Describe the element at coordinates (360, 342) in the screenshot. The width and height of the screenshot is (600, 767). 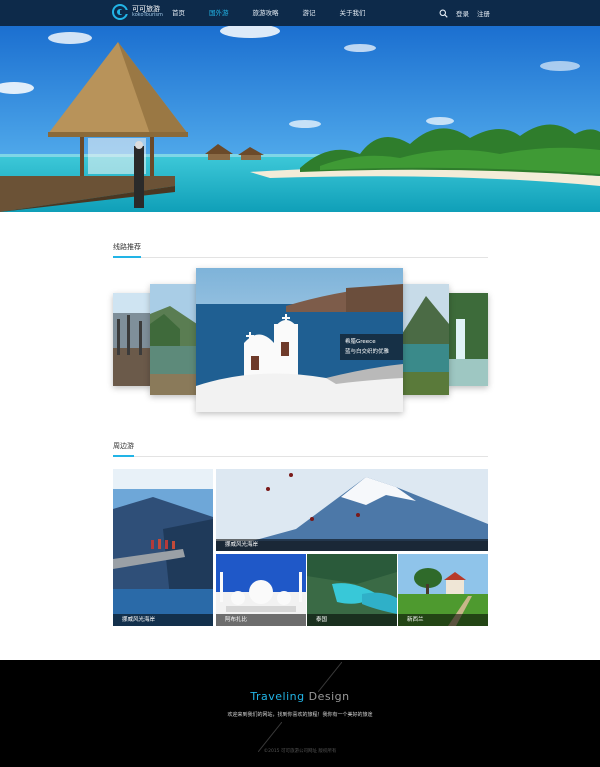
I see `featured-route-name: 希腊Greece` at that location.